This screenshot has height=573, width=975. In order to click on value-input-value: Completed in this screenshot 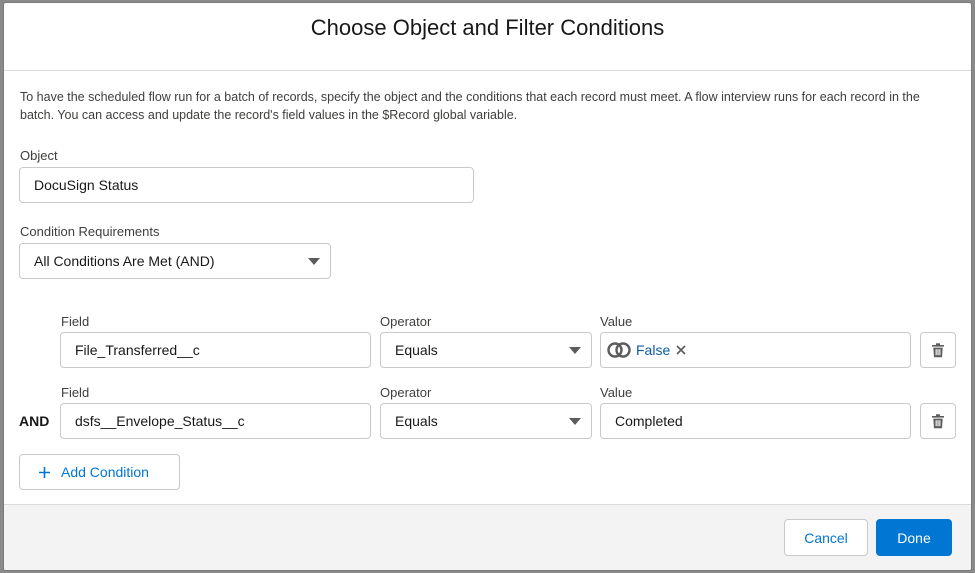, I will do `click(649, 421)`.